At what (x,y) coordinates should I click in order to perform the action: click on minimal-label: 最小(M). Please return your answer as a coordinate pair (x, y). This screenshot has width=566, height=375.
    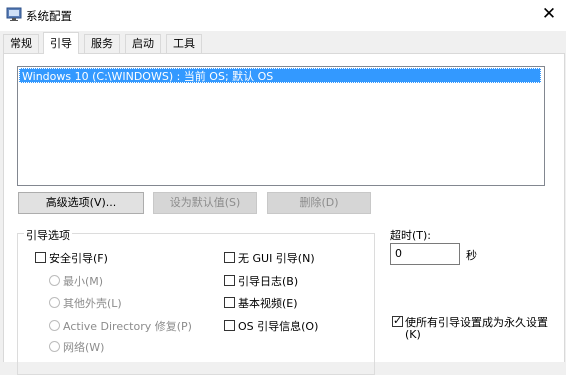
    Looking at the image, I should click on (83, 281).